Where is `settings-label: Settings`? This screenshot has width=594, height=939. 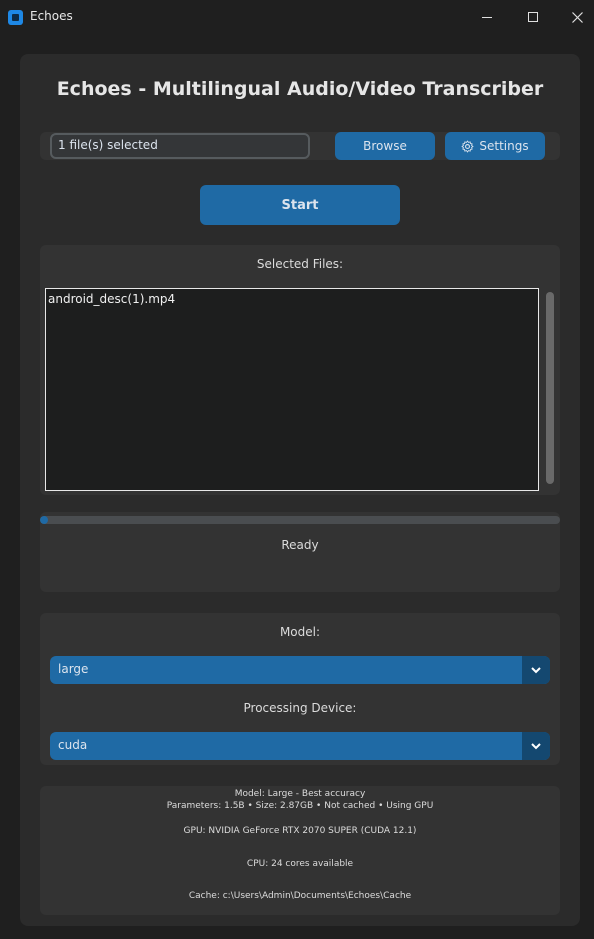 settings-label: Settings is located at coordinates (504, 146).